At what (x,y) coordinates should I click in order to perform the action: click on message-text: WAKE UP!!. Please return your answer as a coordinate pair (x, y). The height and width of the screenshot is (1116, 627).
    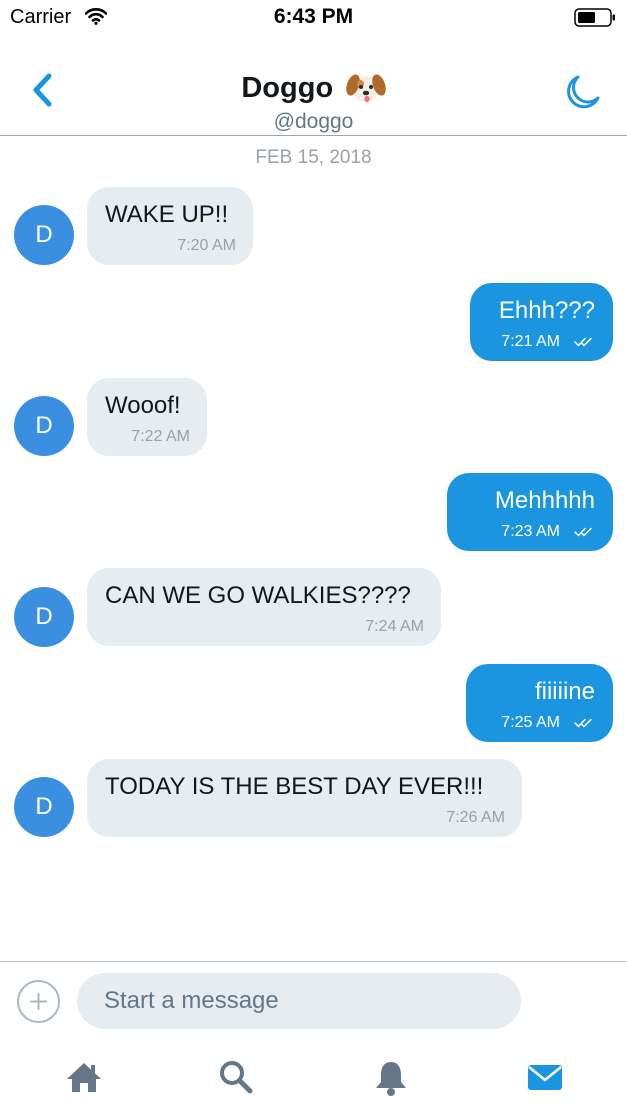
    Looking at the image, I should click on (167, 214).